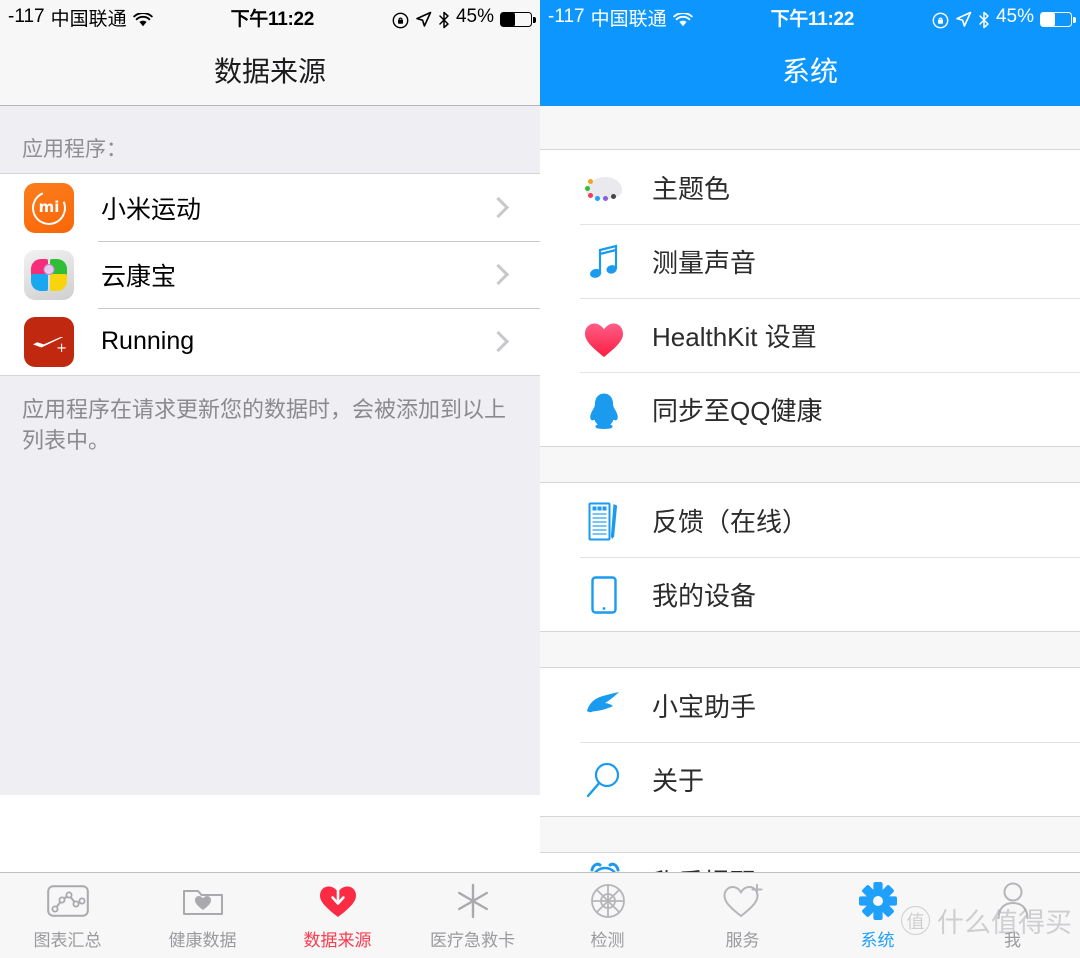  Describe the element at coordinates (270, 140) in the screenshot. I see `apps-section-header: 应用程序：` at that location.